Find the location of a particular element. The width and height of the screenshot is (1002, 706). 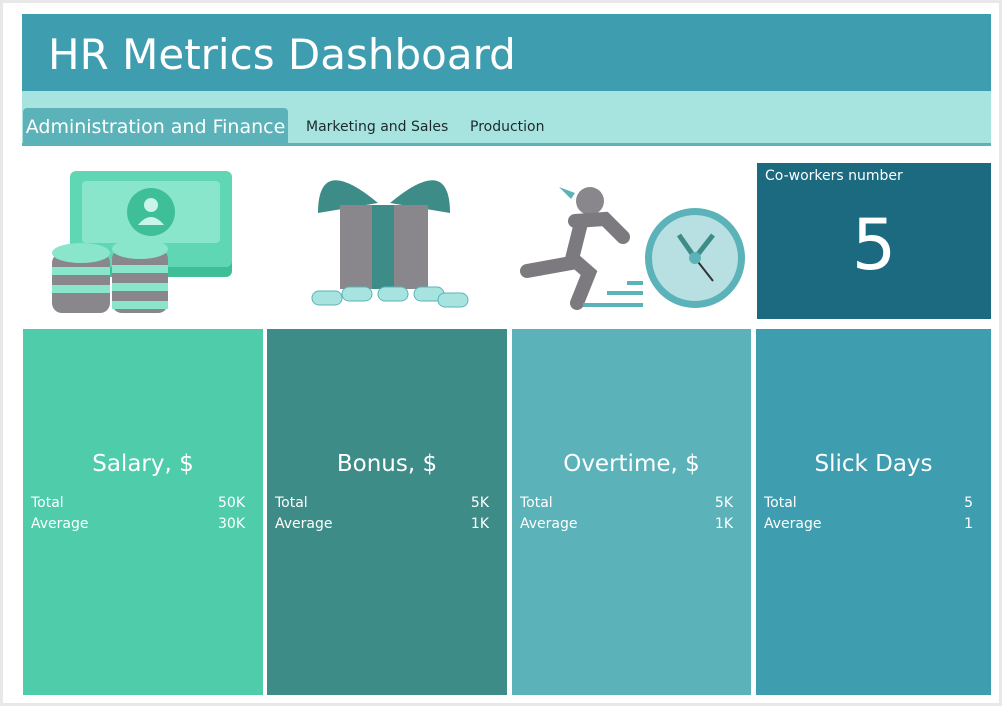

salary-card: Salary, $ Total 50K Average 30K is located at coordinates (143, 512).